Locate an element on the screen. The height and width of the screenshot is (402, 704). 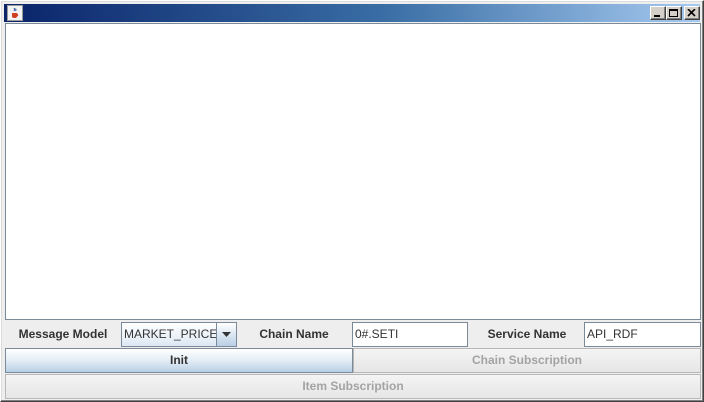
chevron-down-icon is located at coordinates (226, 334).